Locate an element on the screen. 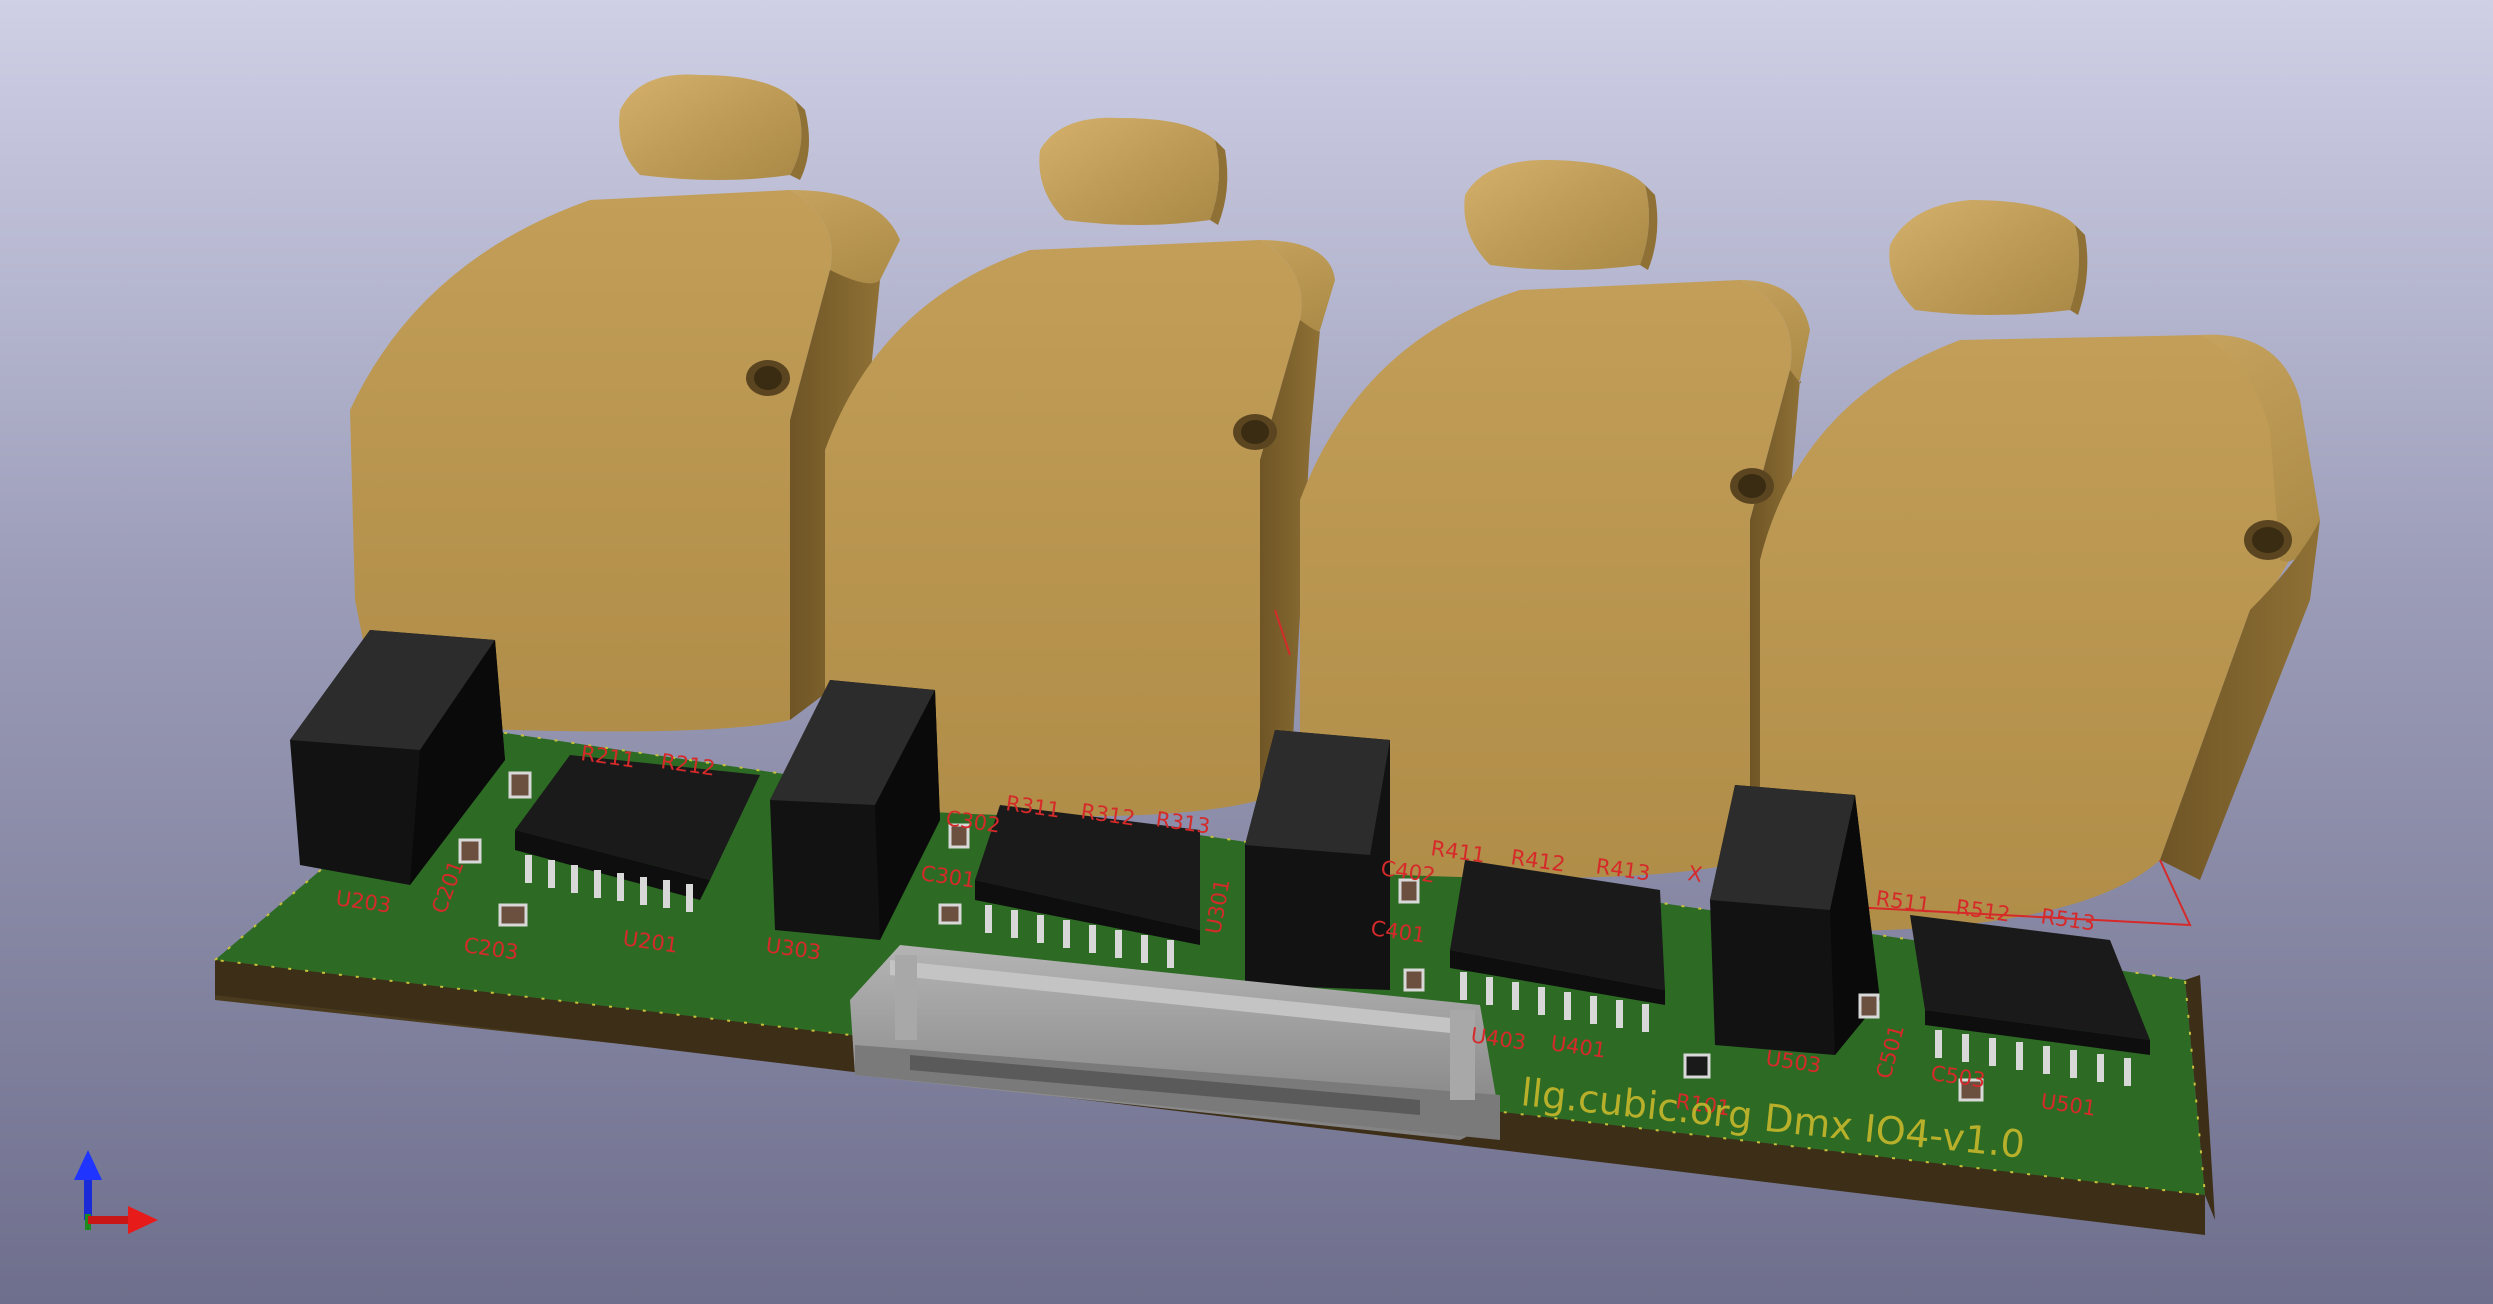  transformer-u401 is located at coordinates (1317, 860).